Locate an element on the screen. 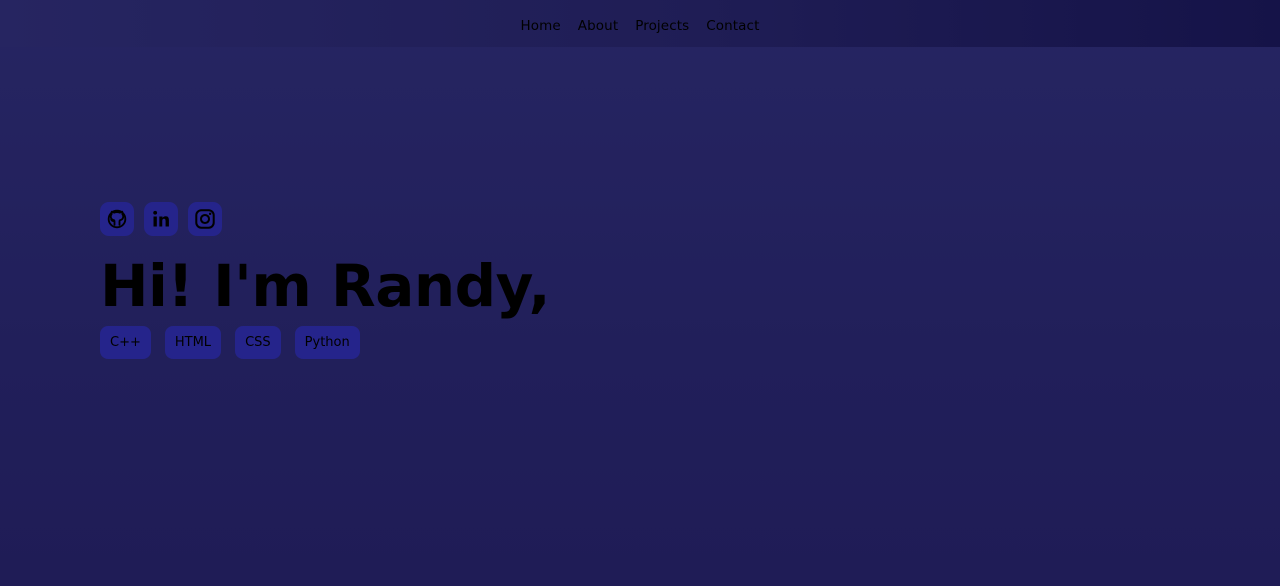 Image resolution: width=1280 pixels, height=586 pixels. skill-badge-cpp: C++ is located at coordinates (125, 342).